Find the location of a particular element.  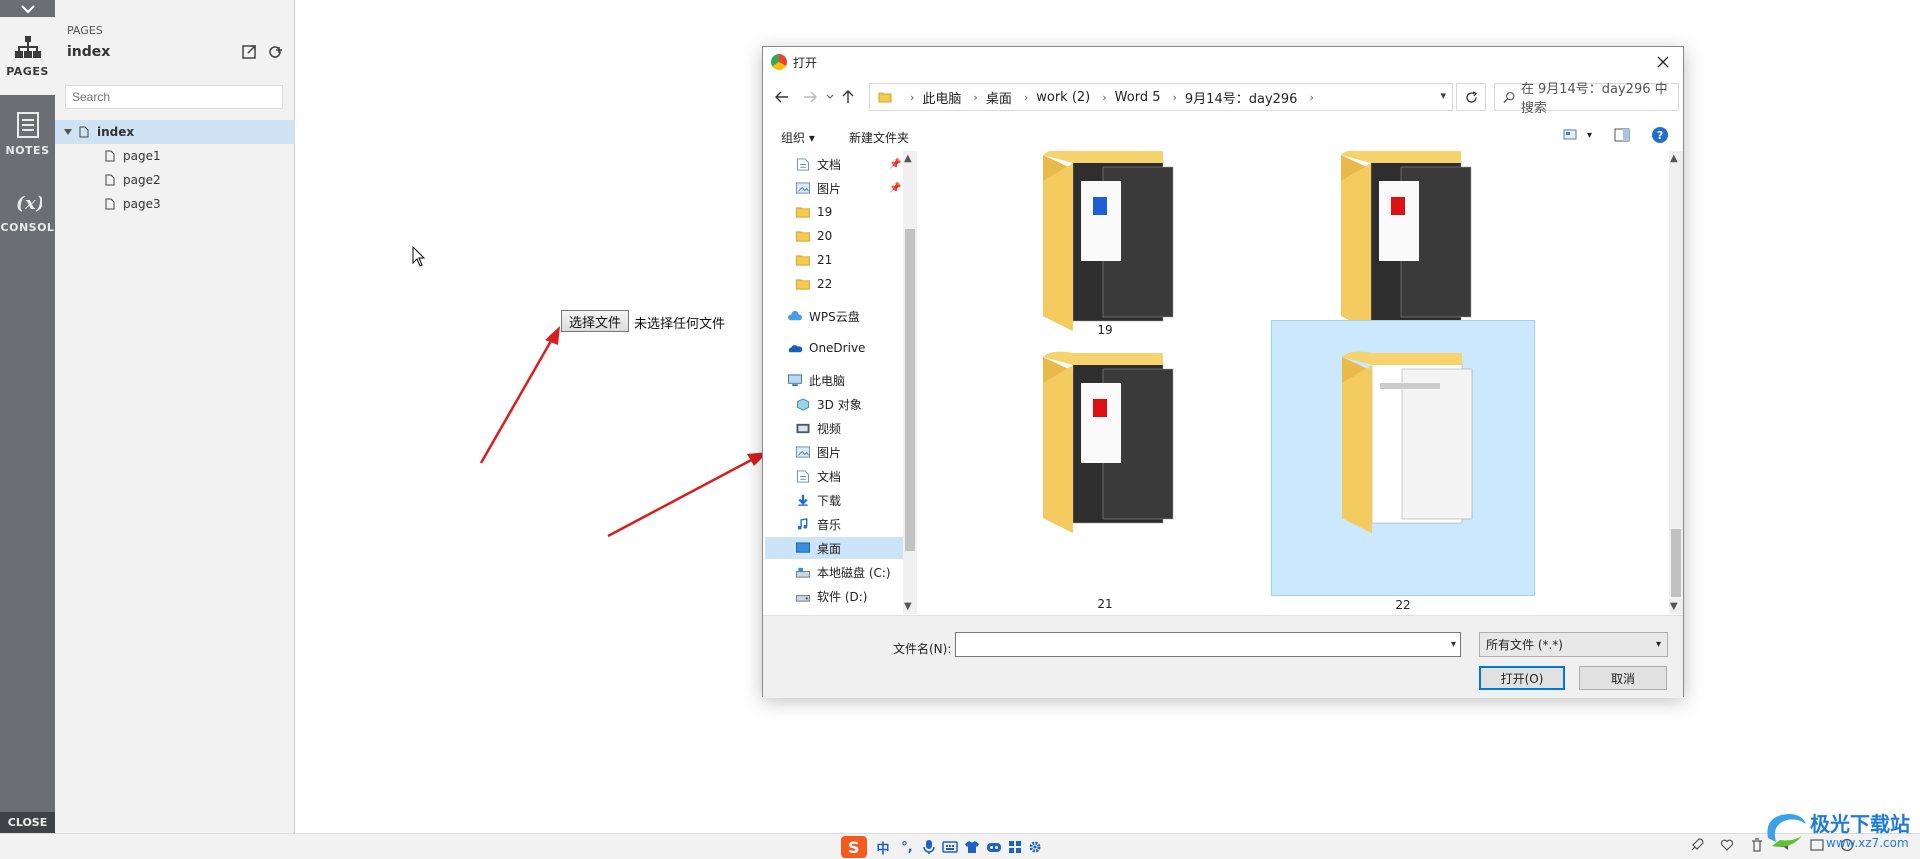

collapse-toggle is located at coordinates (27, 8).